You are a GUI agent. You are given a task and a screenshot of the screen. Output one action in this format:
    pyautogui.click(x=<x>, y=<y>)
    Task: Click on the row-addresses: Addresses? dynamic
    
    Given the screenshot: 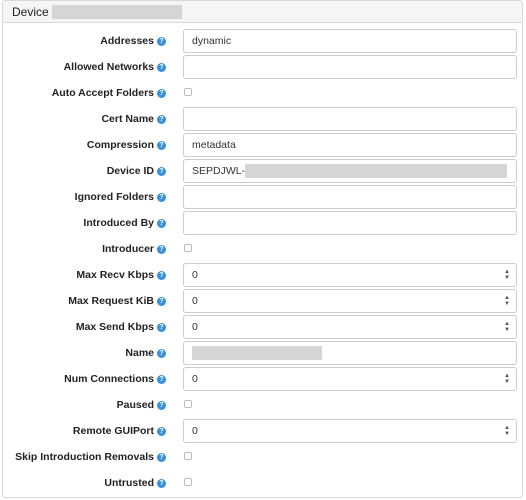 What is the action you would take?
    pyautogui.click(x=262, y=41)
    